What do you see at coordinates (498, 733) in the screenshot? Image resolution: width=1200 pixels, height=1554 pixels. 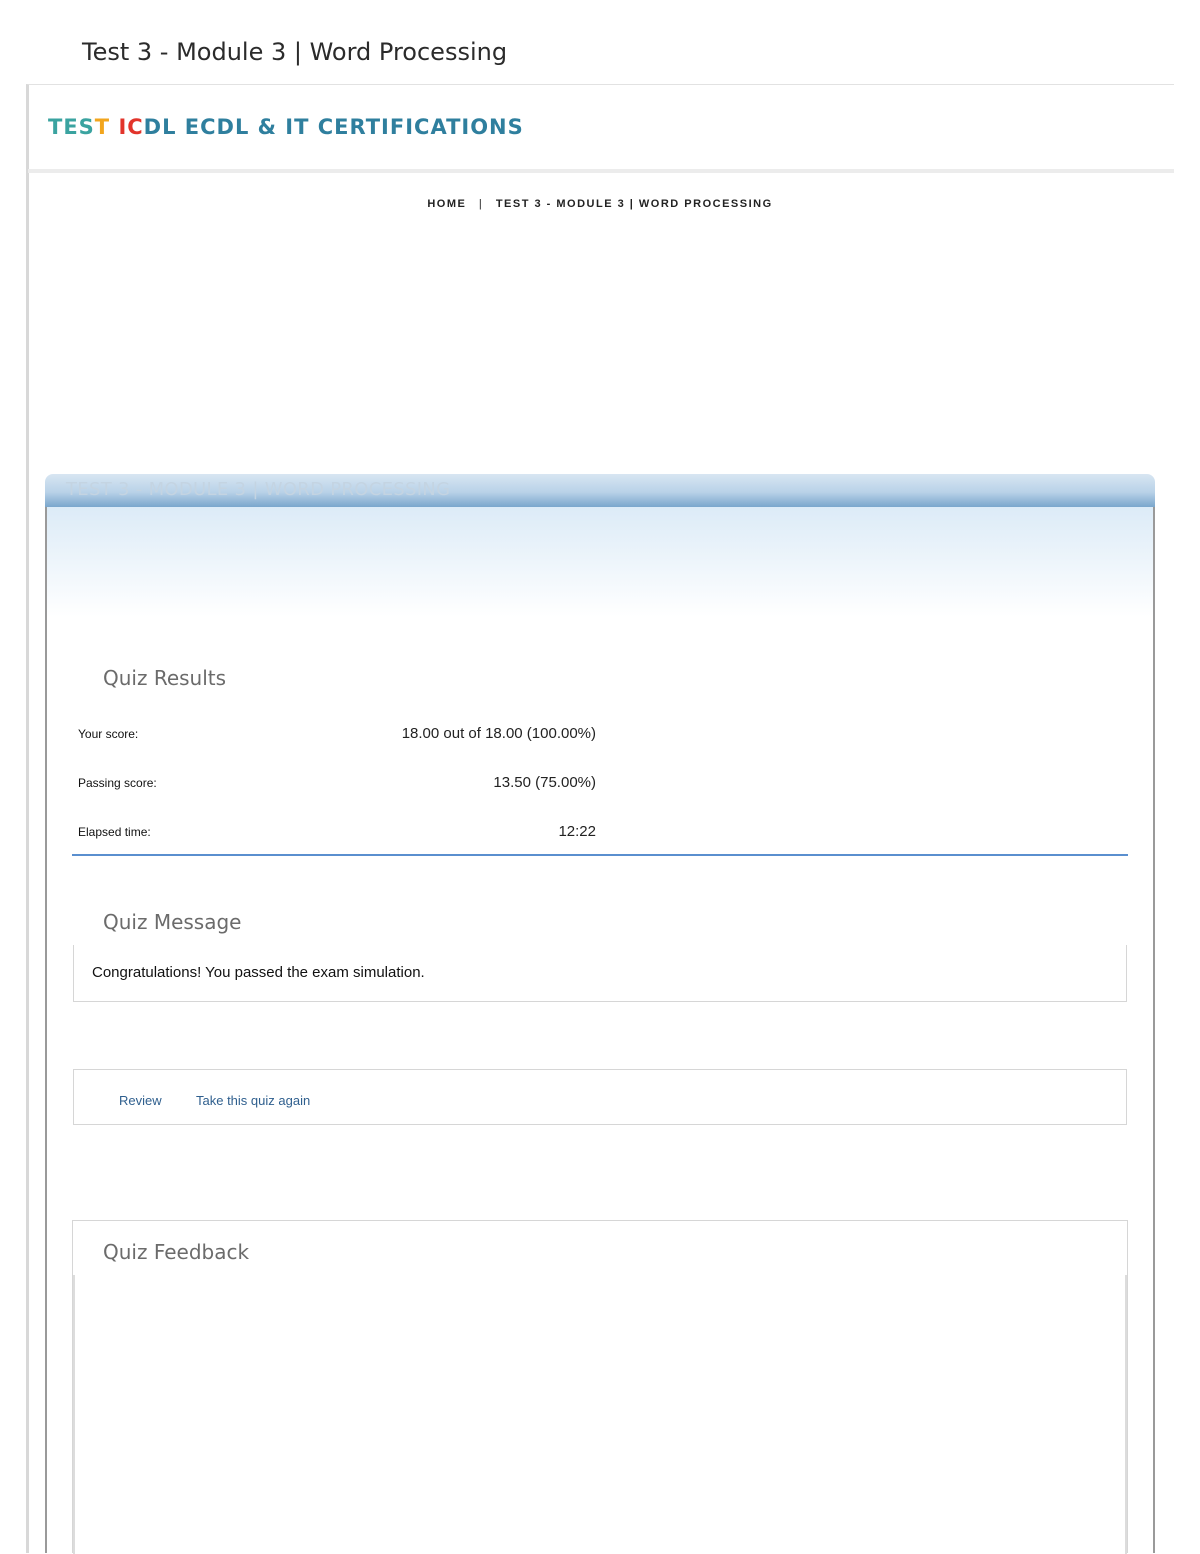 I see `your-score-value: 18.00 out of 18.00 (100.00%)` at bounding box center [498, 733].